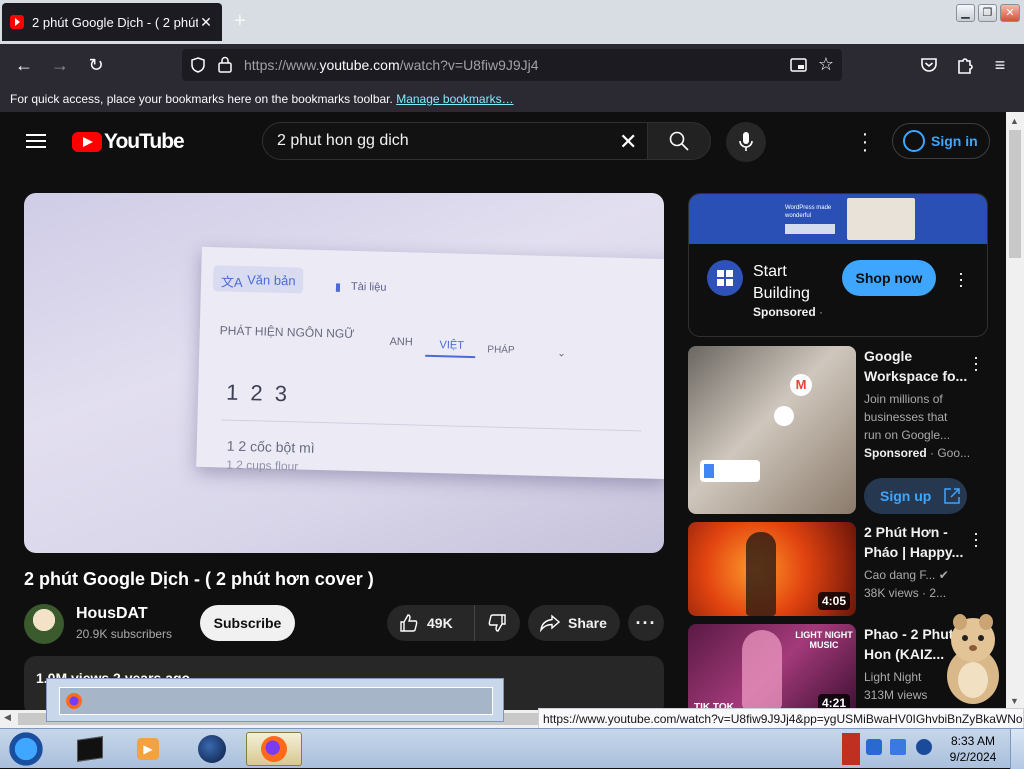 The image size is (1024, 769). What do you see at coordinates (987, 13) in the screenshot?
I see `restore-button: ❐` at bounding box center [987, 13].